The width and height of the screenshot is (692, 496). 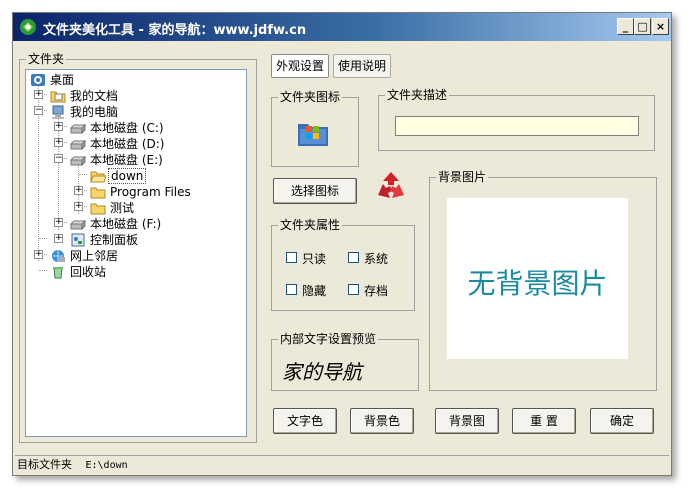 What do you see at coordinates (391, 185) in the screenshot?
I see `recycle-arrows-icon` at bounding box center [391, 185].